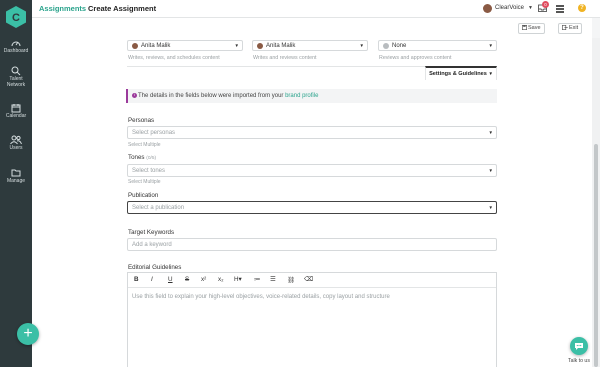  I want to click on writer-hint: Writes, reviews, and schedules content, so click(174, 58).